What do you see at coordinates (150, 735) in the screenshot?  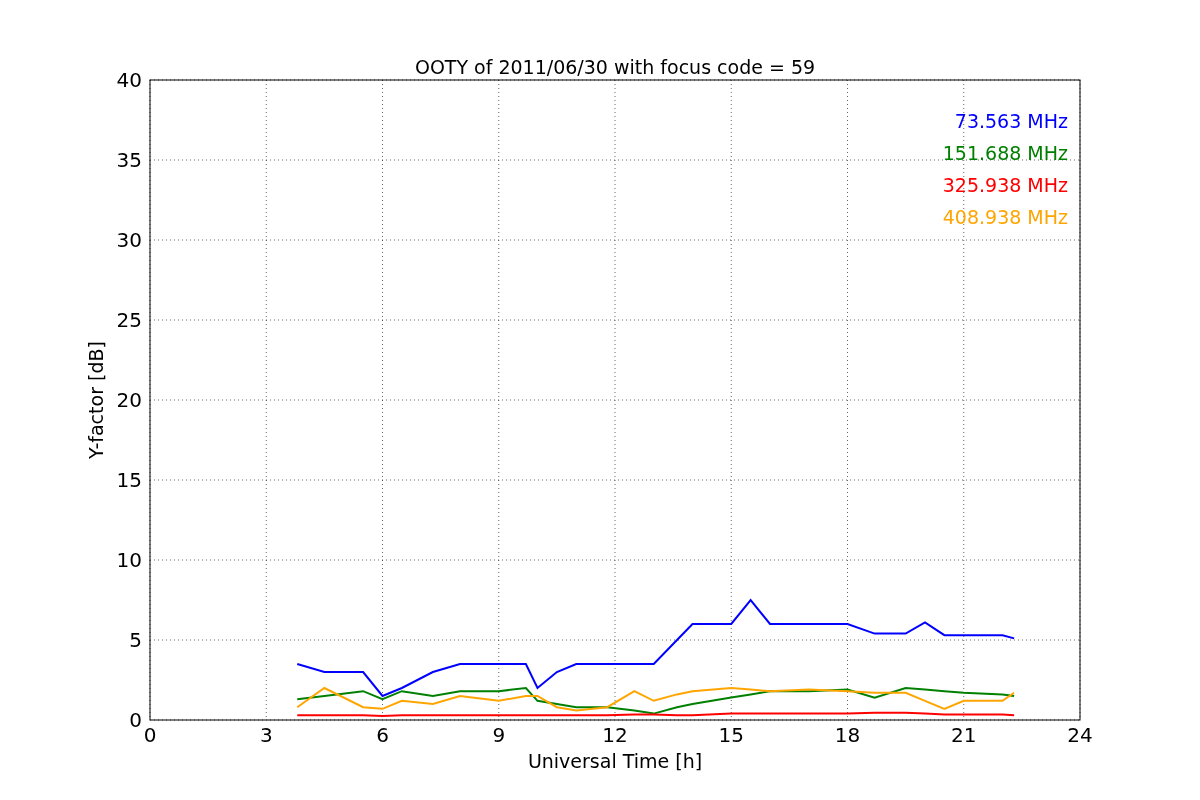 I see `x-tick-label: 0` at bounding box center [150, 735].